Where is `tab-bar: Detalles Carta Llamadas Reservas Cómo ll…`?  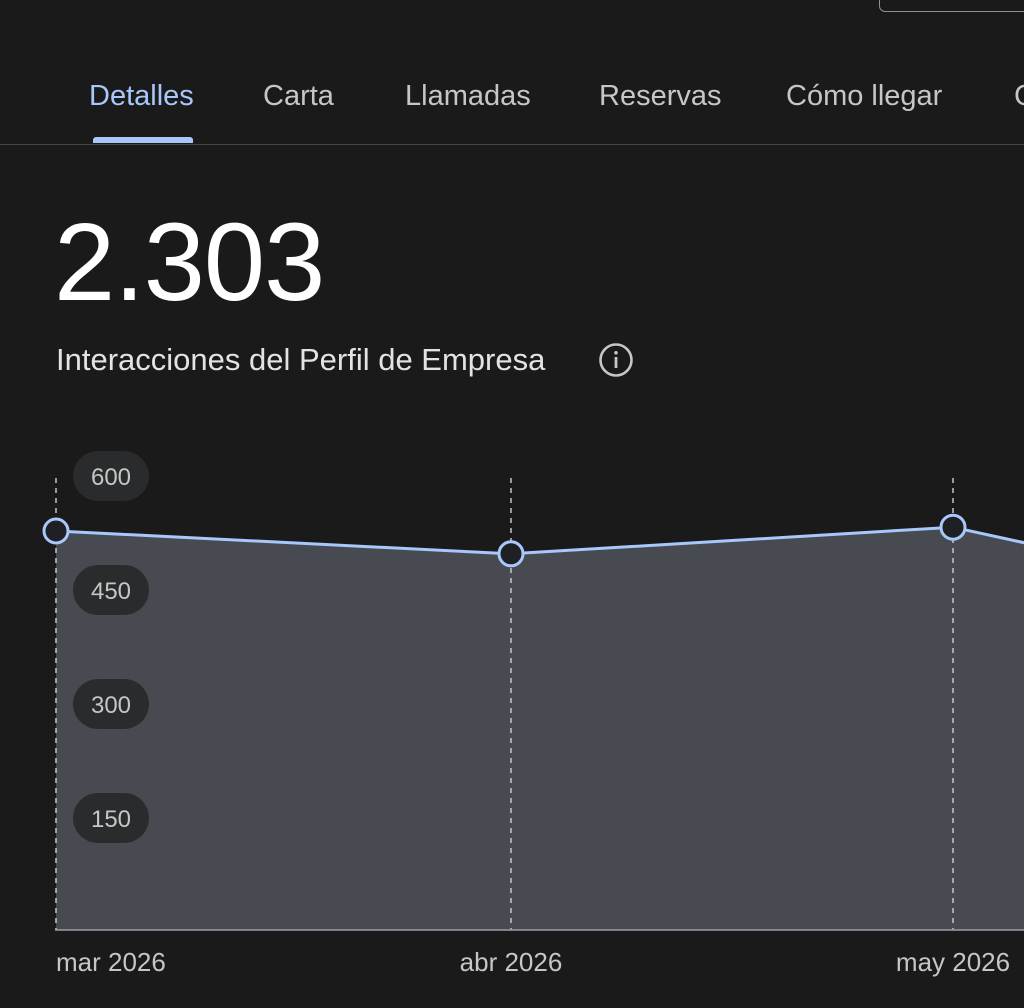 tab-bar: Detalles Carta Llamadas Reservas Cómo ll… is located at coordinates (512, 72).